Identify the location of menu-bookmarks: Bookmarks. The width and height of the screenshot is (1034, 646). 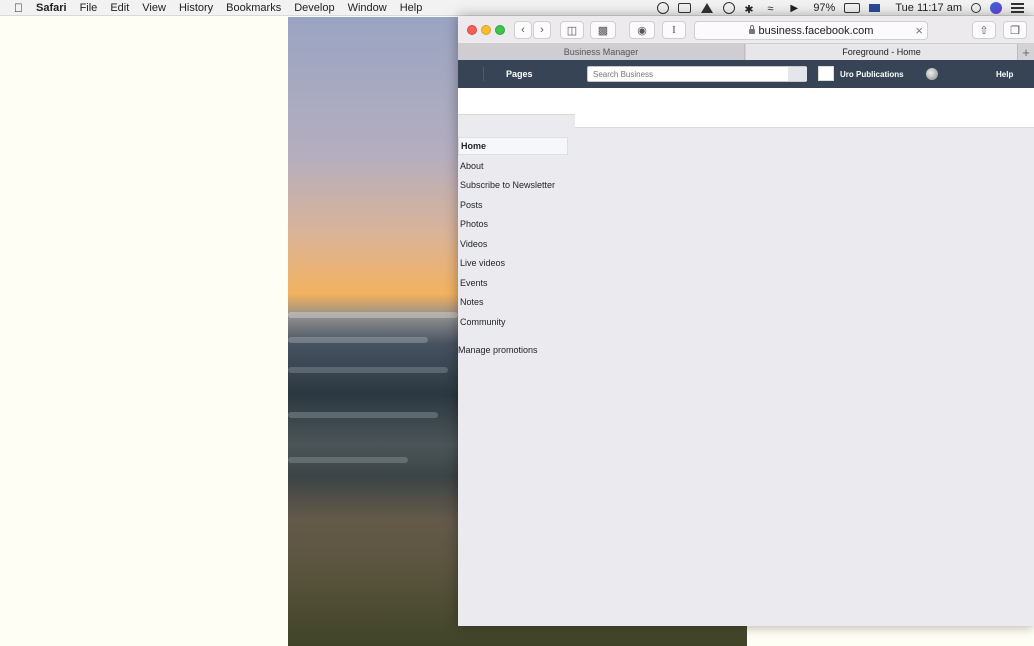
(253, 8).